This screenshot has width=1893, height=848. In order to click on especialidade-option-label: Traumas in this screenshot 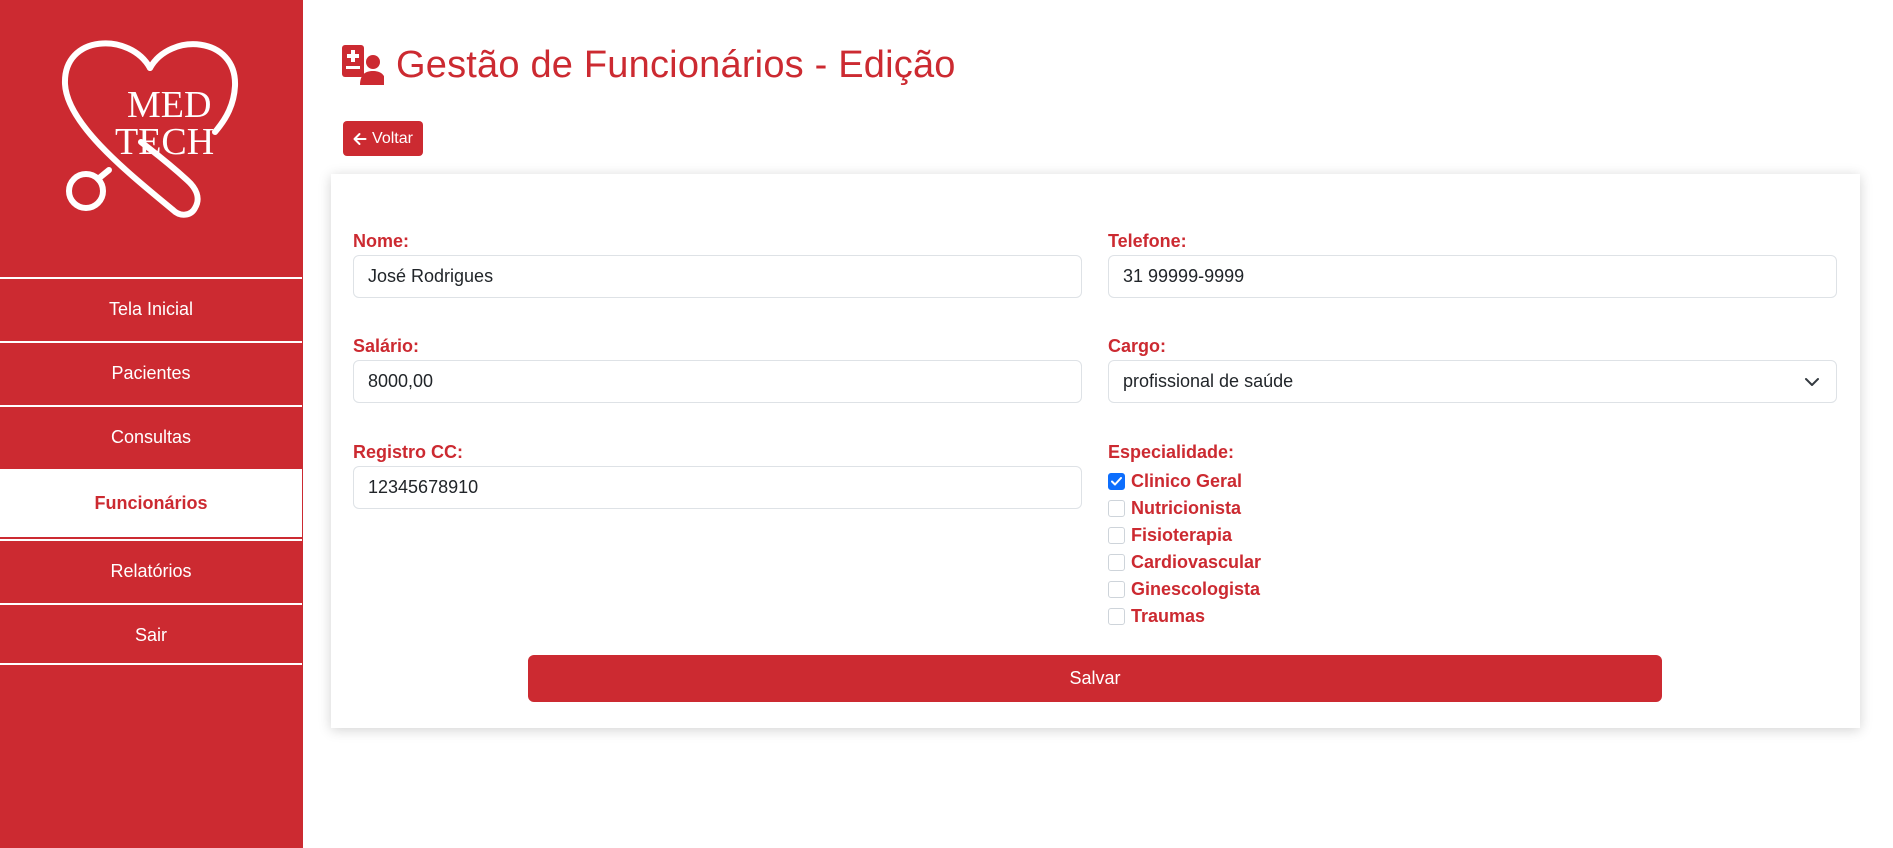, I will do `click(1168, 616)`.